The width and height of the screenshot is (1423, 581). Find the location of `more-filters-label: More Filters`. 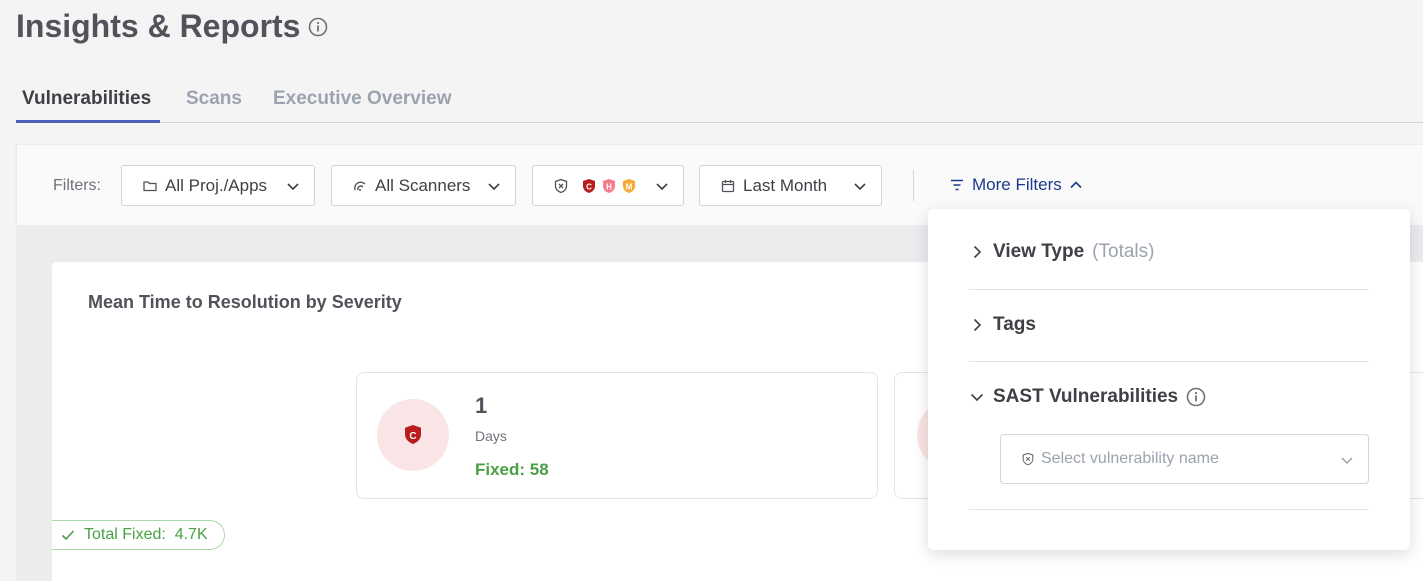

more-filters-label: More Filters is located at coordinates (1017, 184).